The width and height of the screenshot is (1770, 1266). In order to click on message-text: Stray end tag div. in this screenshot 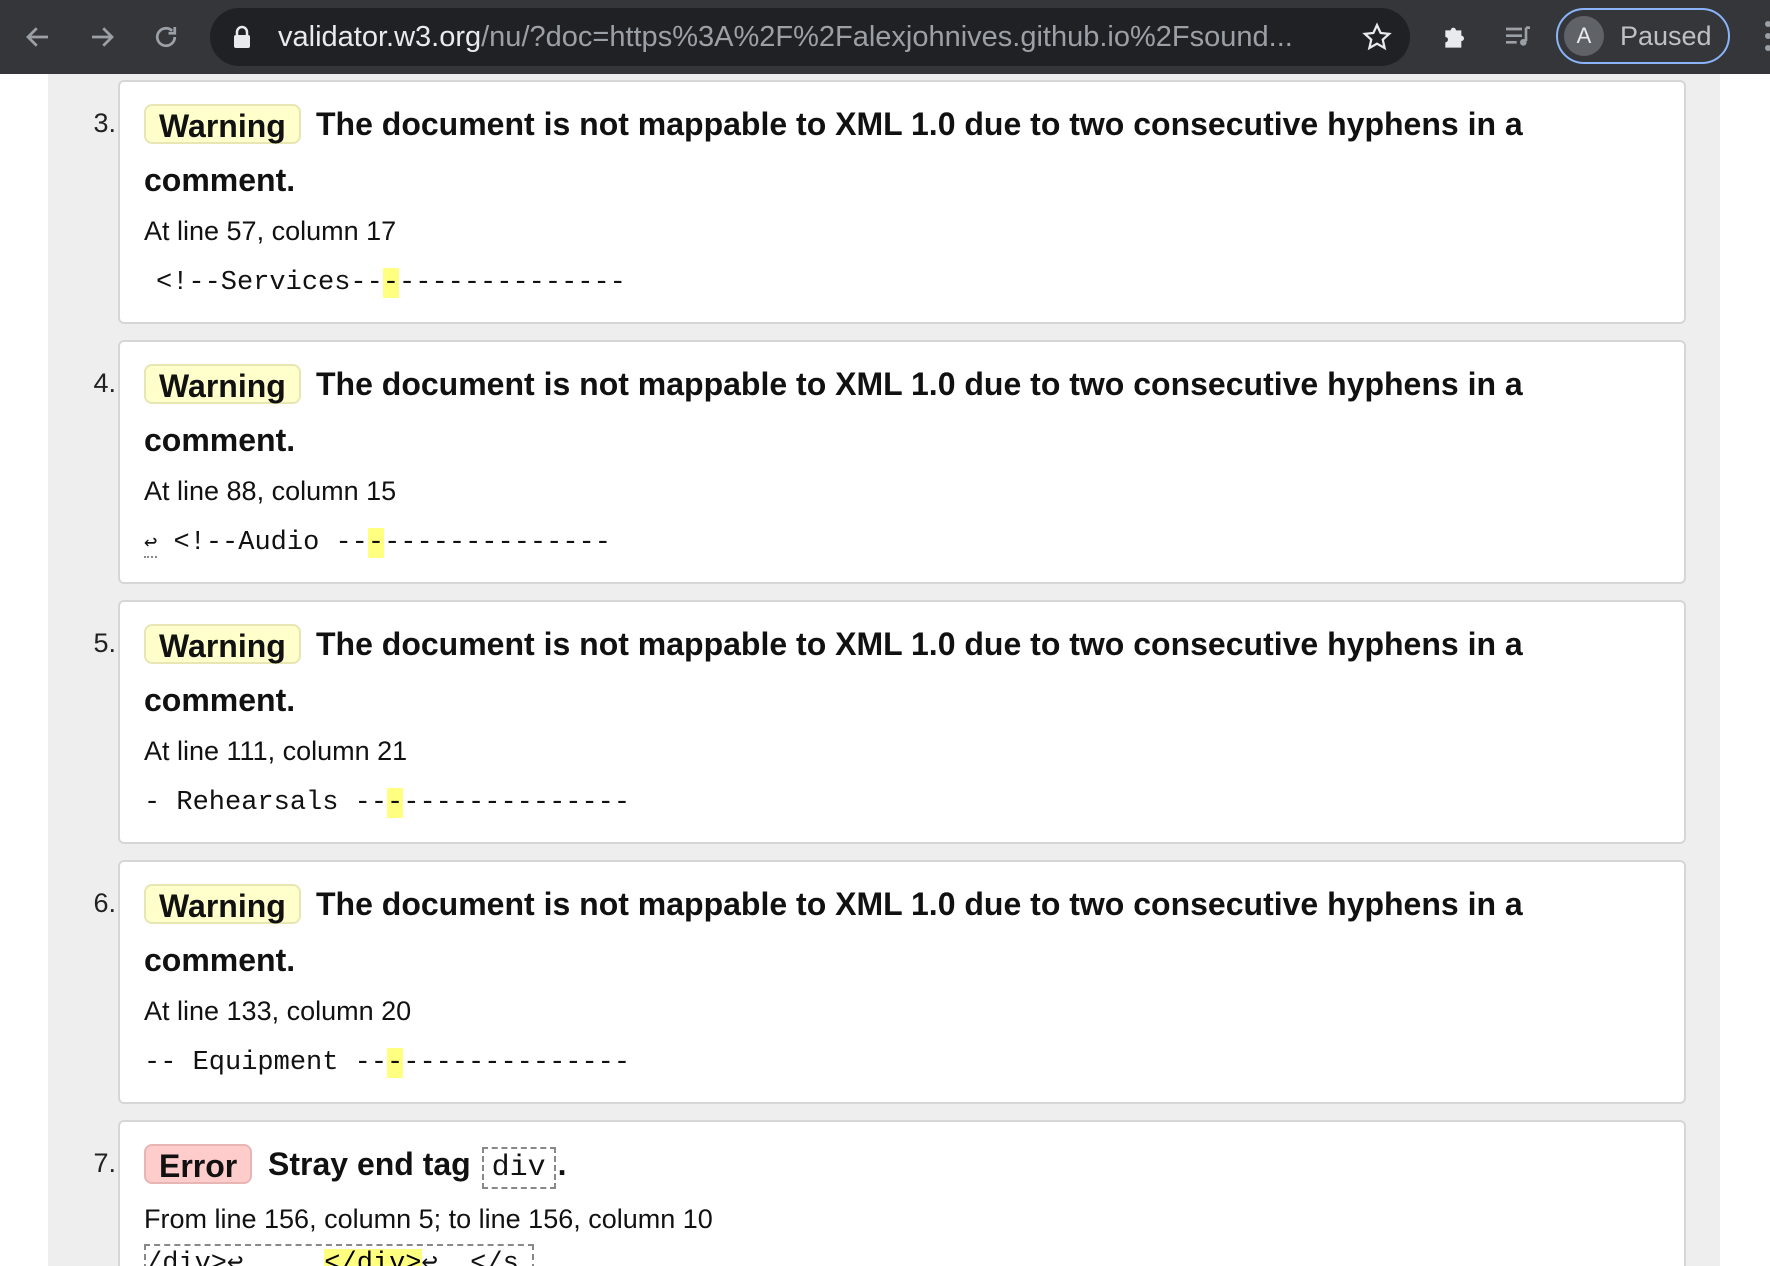, I will do `click(894, 1166)`.